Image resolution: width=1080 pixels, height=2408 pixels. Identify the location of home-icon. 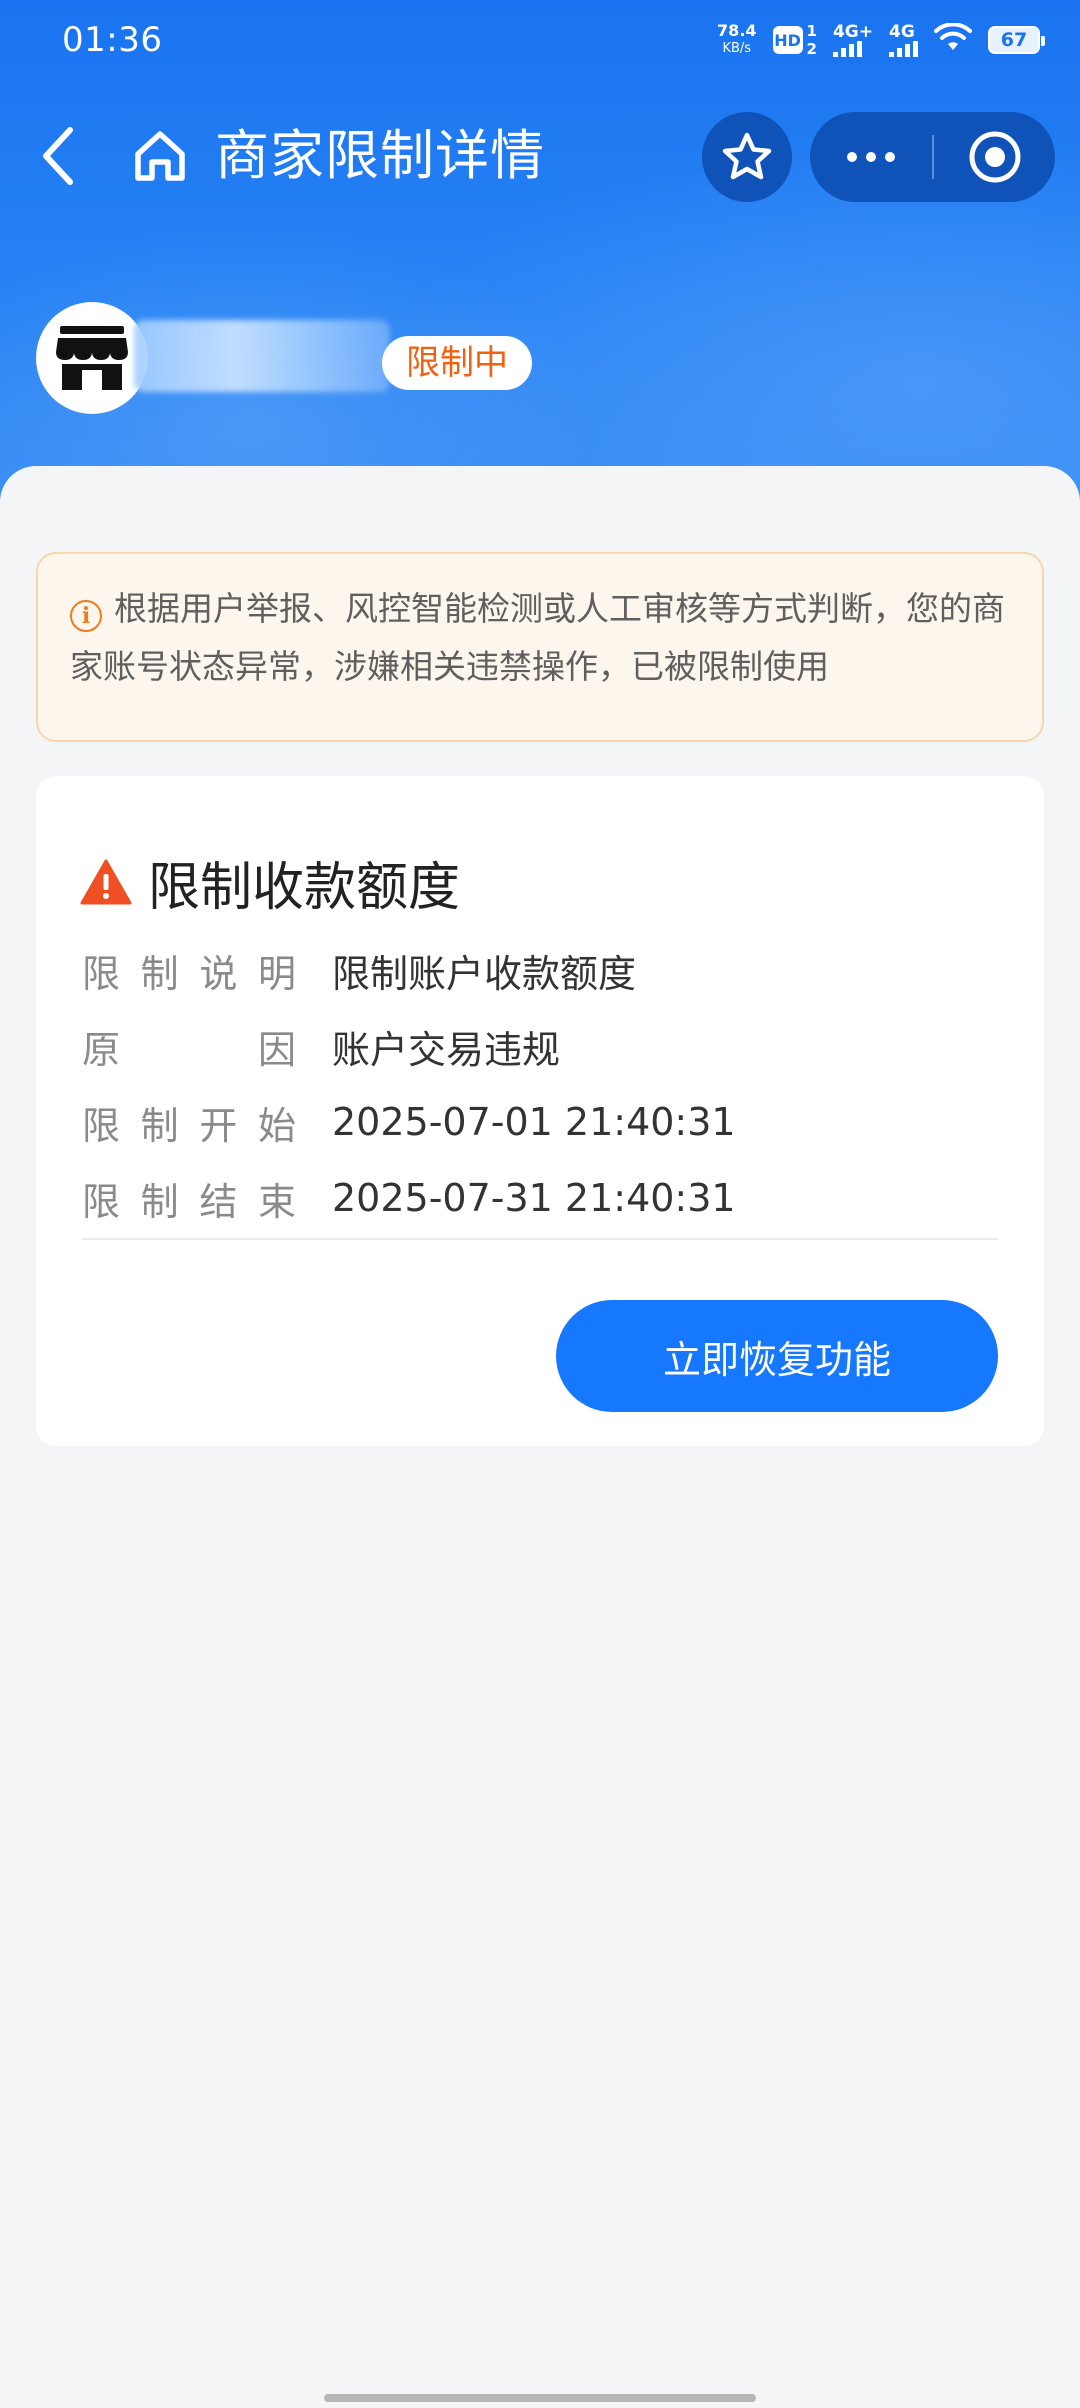
(160, 156).